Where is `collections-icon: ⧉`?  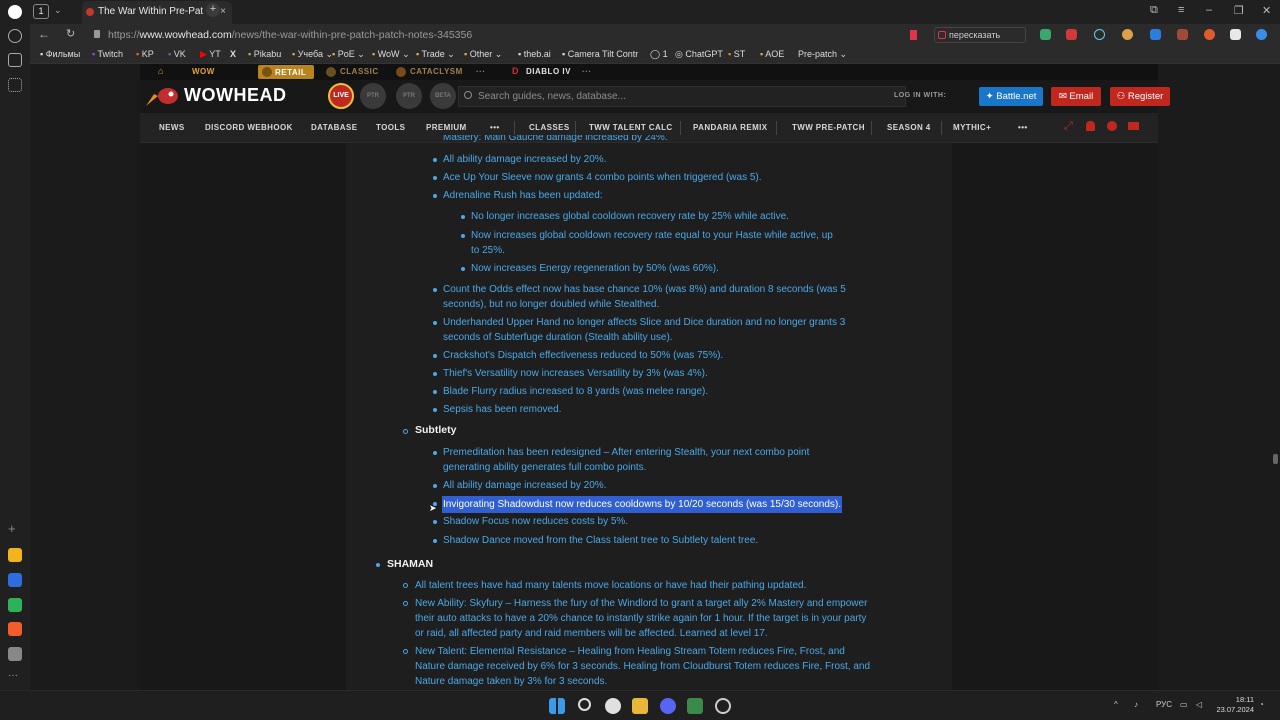 collections-icon: ⧉ is located at coordinates (1154, 10).